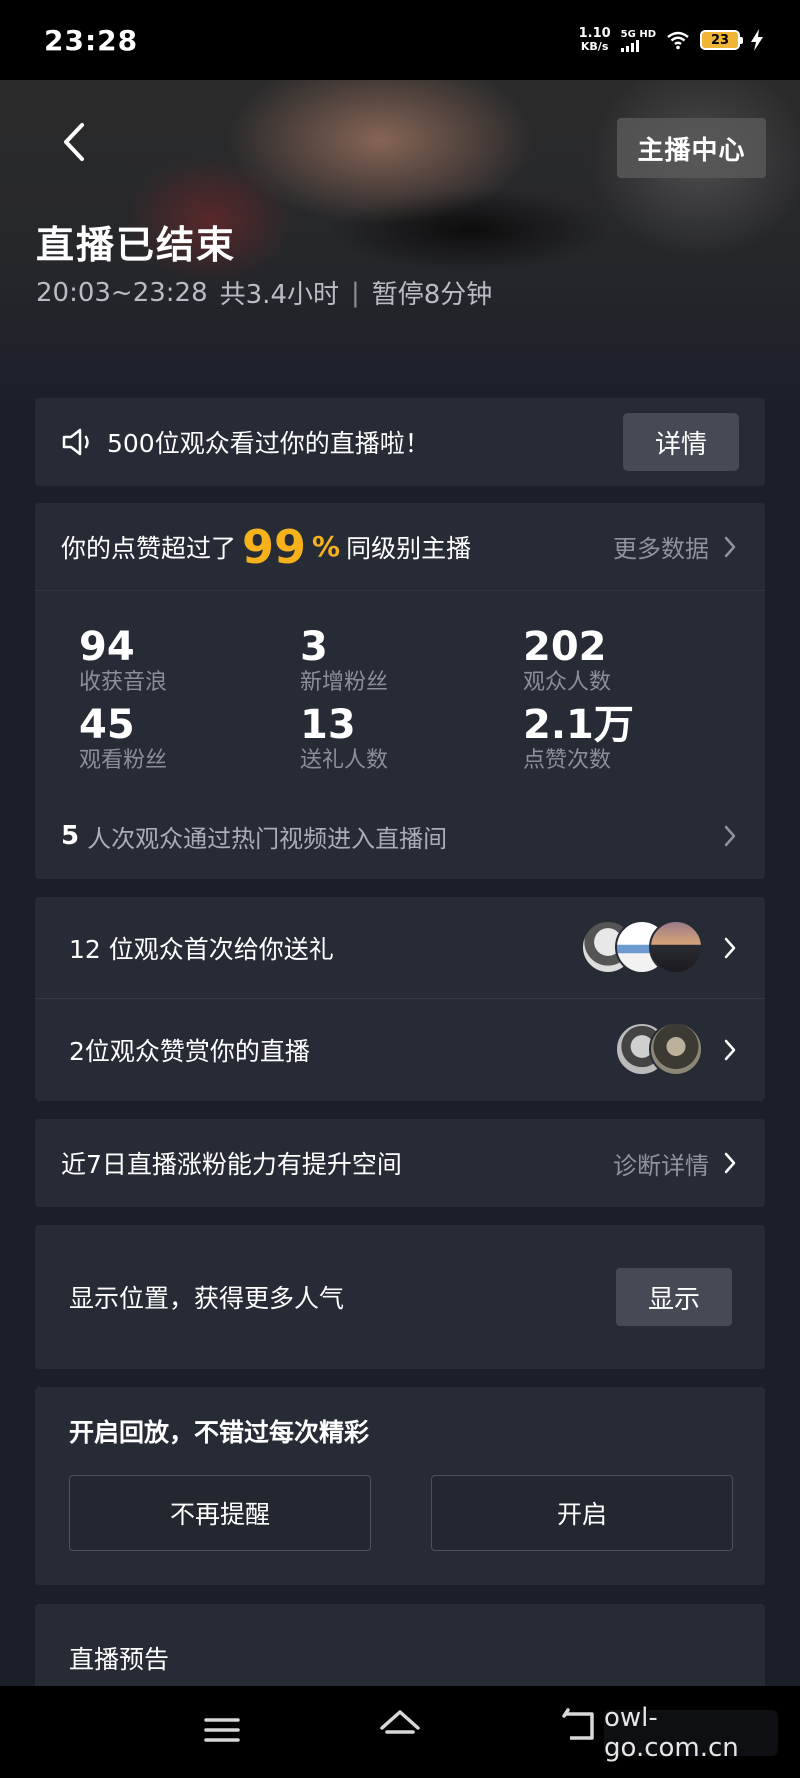 The width and height of the screenshot is (800, 1778). I want to click on live-meta: 20:03~23:28 共3.4小时 | 暂停8分钟, so click(264, 292).